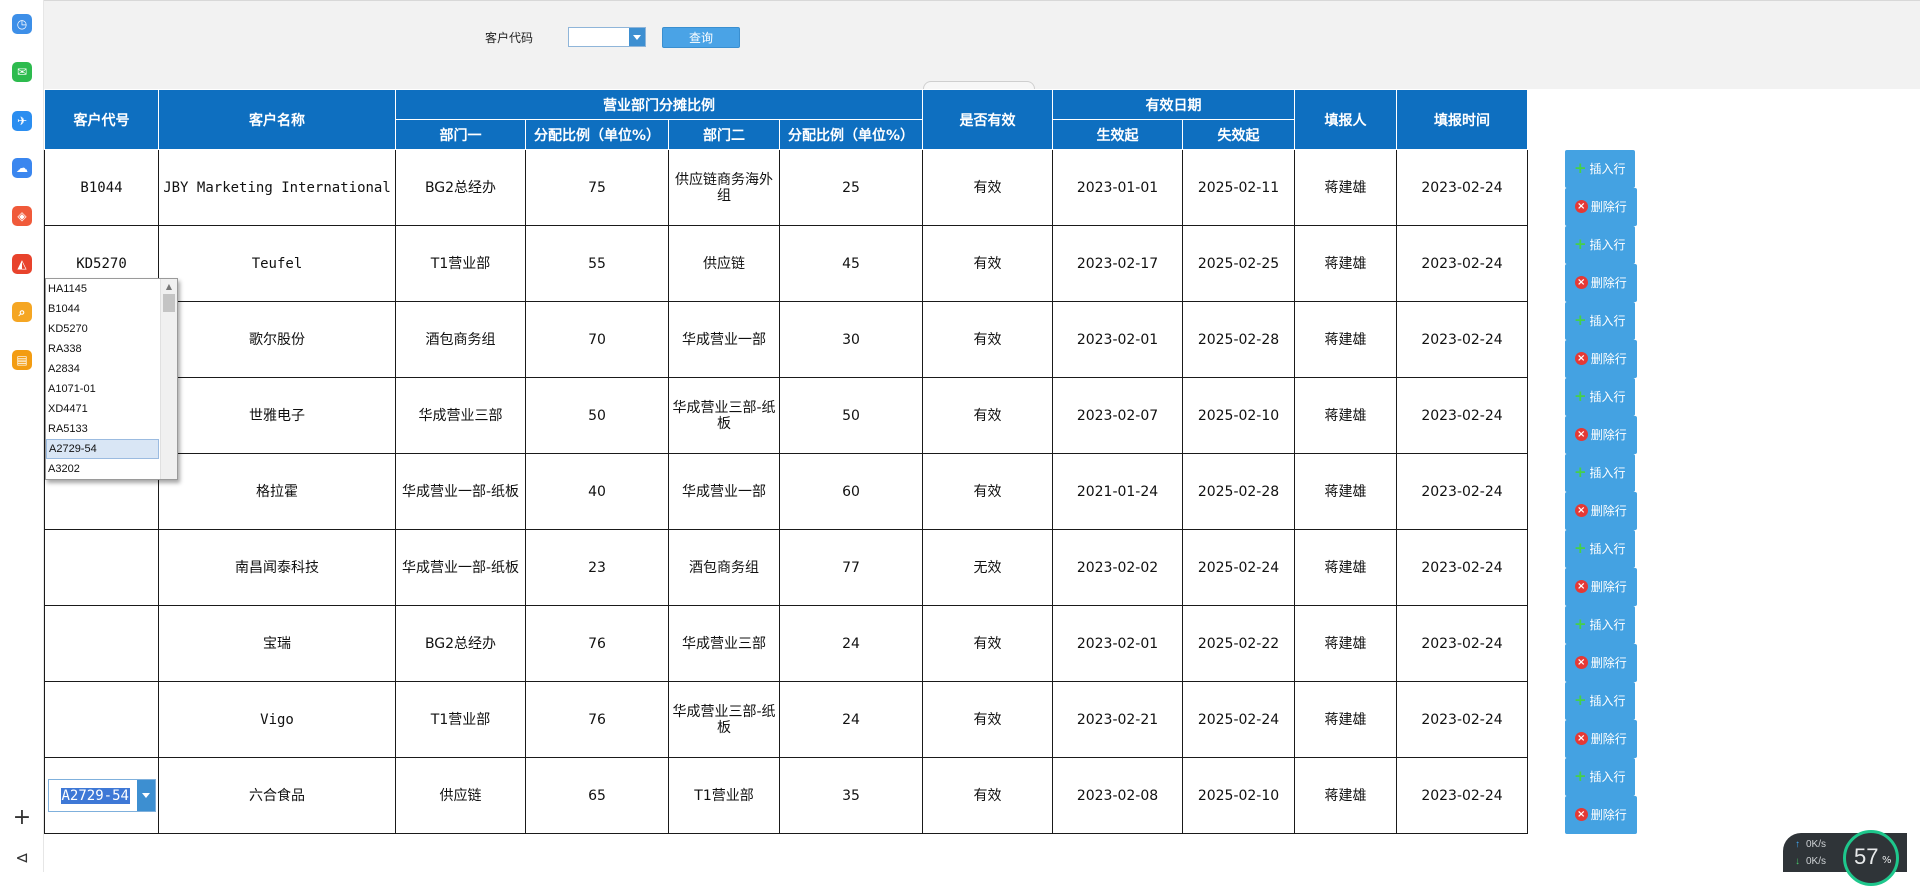  I want to click on query-button: 查询, so click(701, 37).